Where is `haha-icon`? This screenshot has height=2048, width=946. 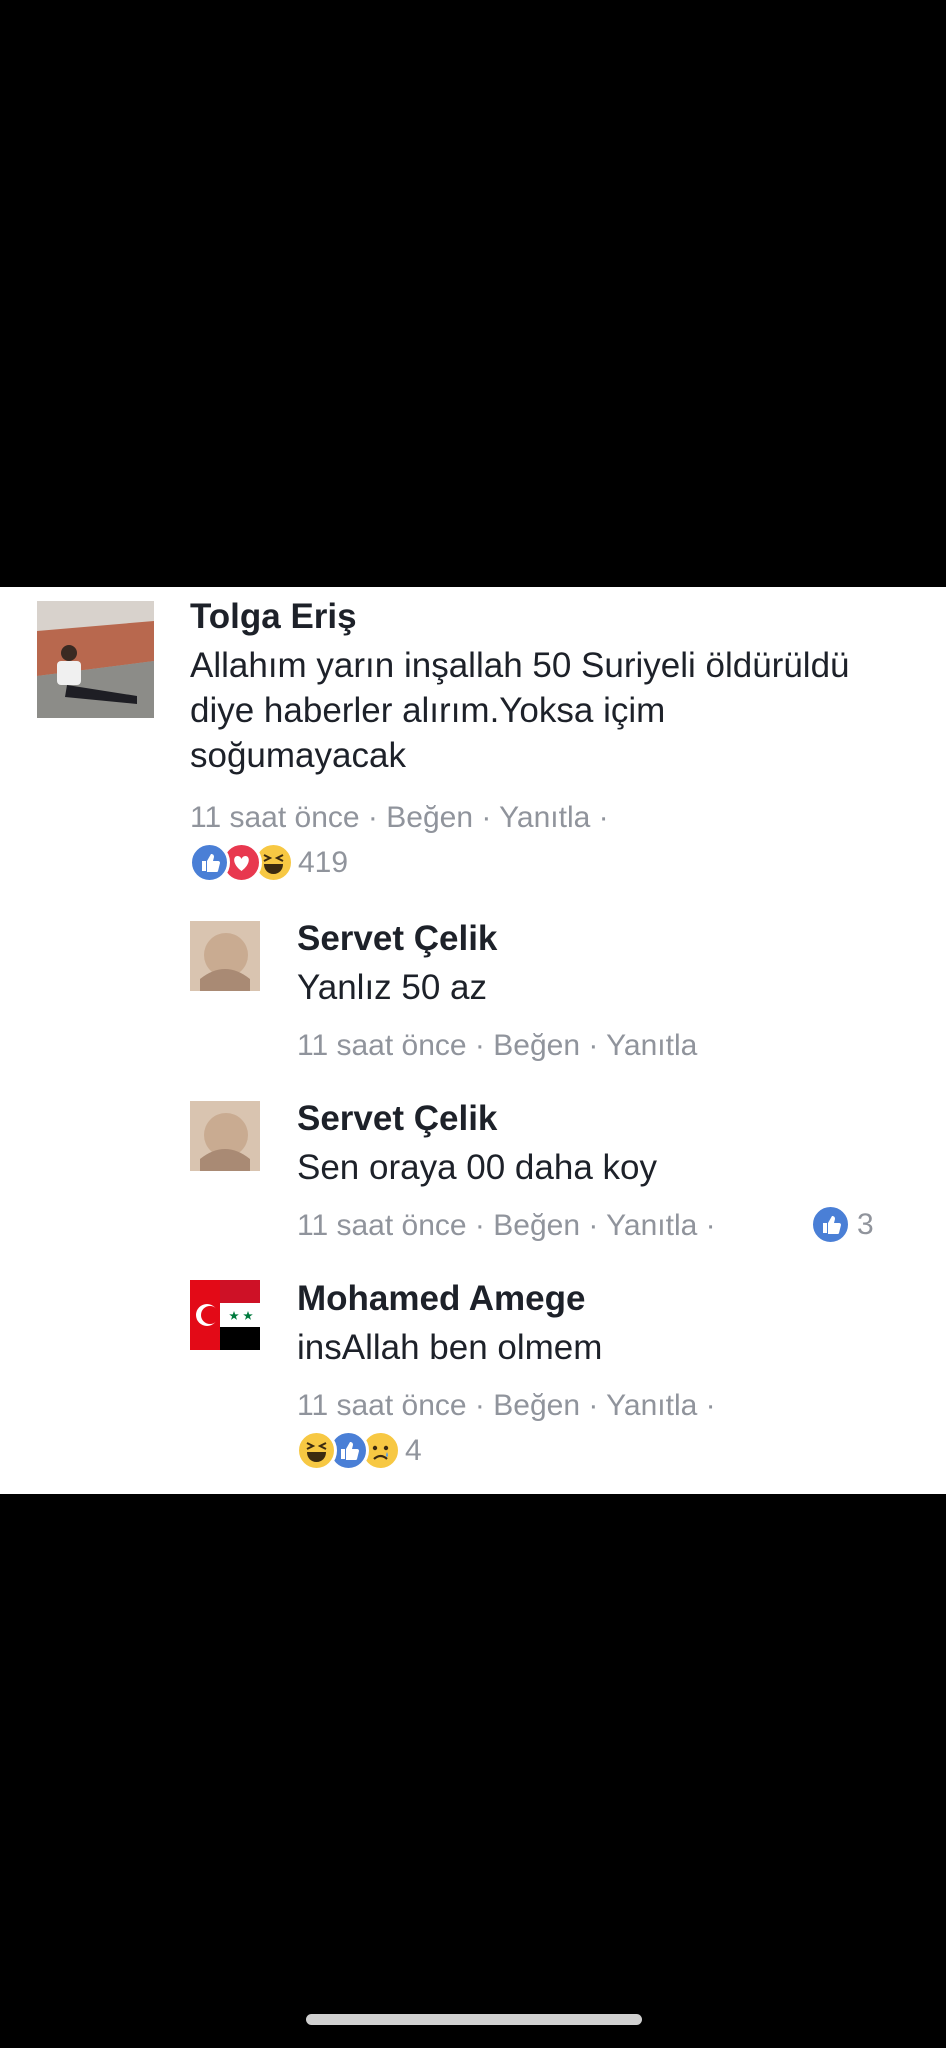
haha-icon is located at coordinates (316, 1450).